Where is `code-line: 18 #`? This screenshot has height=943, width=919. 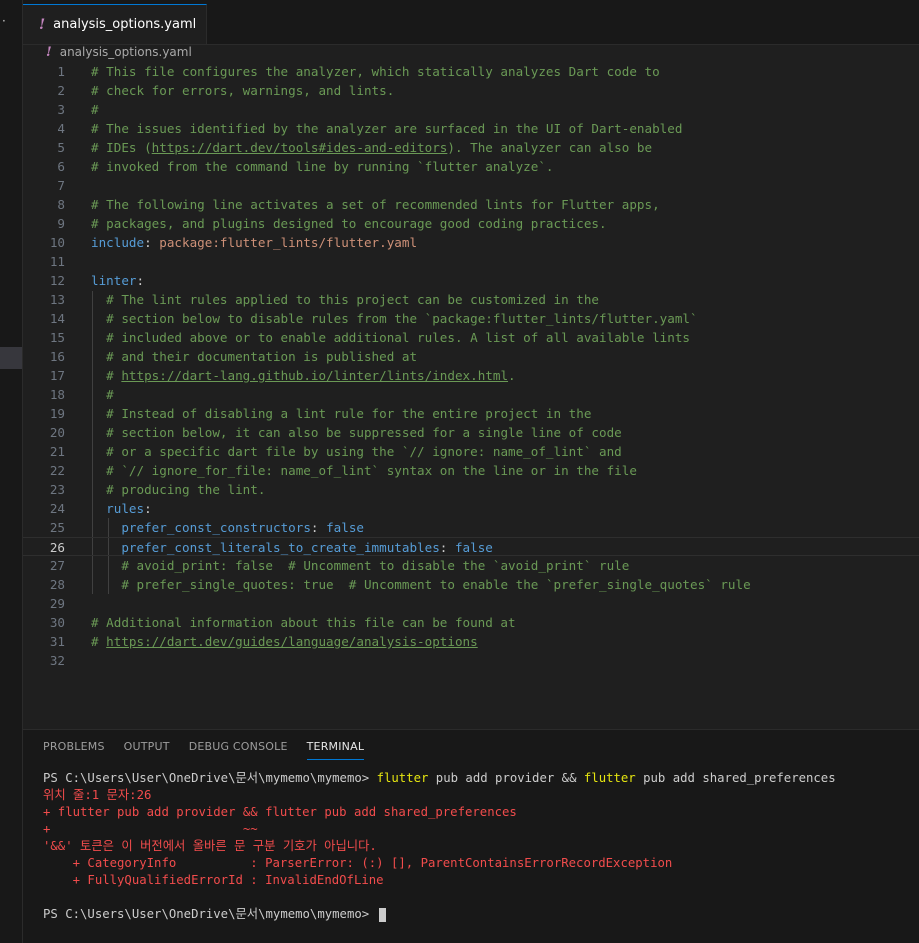
code-line: 18 # is located at coordinates (471, 394).